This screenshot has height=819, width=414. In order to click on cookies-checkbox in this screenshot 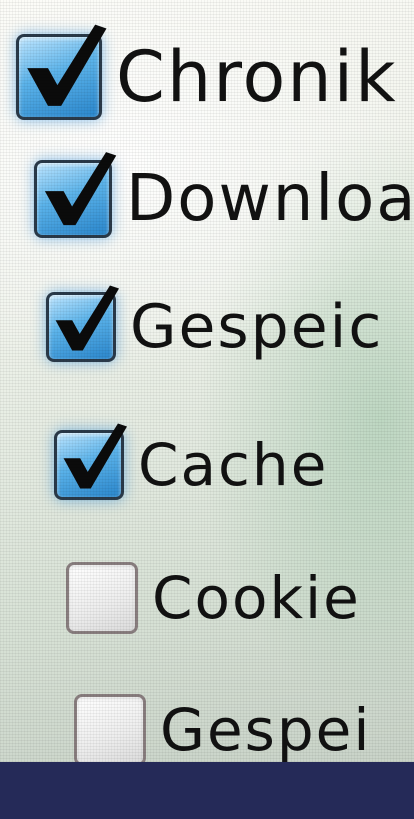, I will do `click(102, 598)`.